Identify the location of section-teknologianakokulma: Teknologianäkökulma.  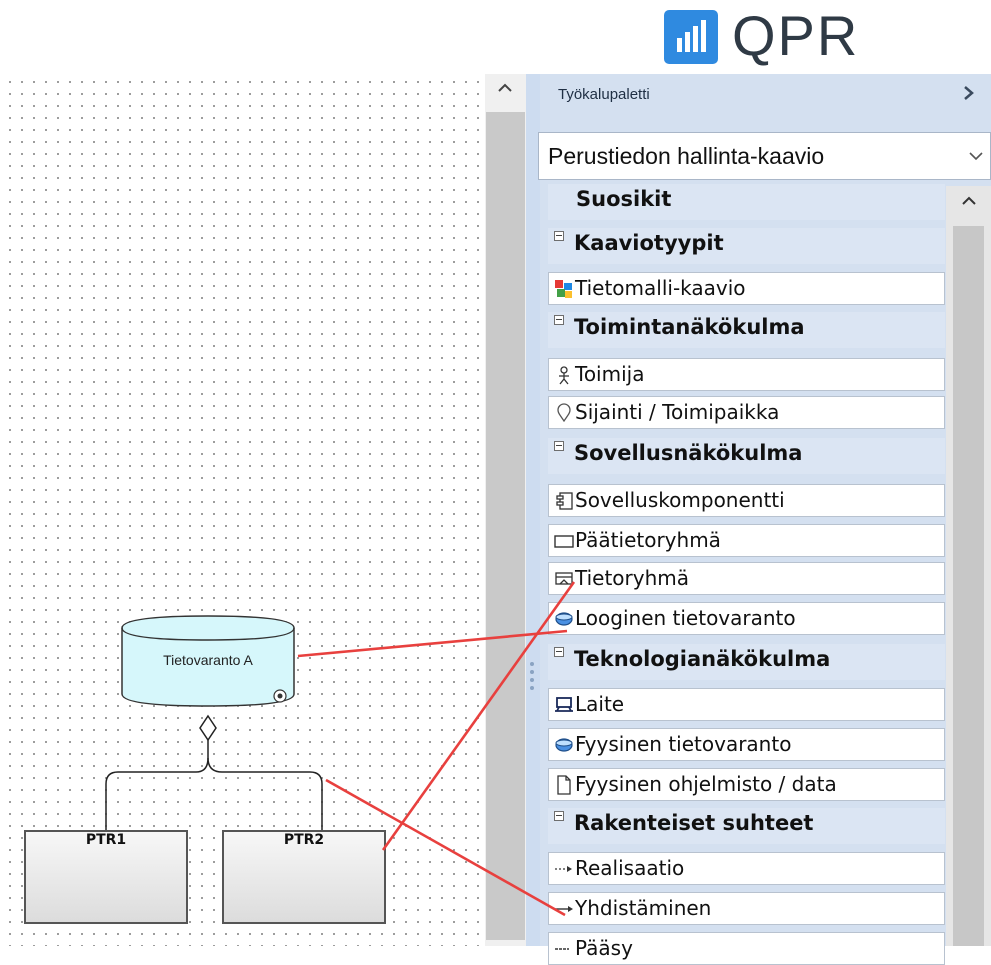
(746, 662).